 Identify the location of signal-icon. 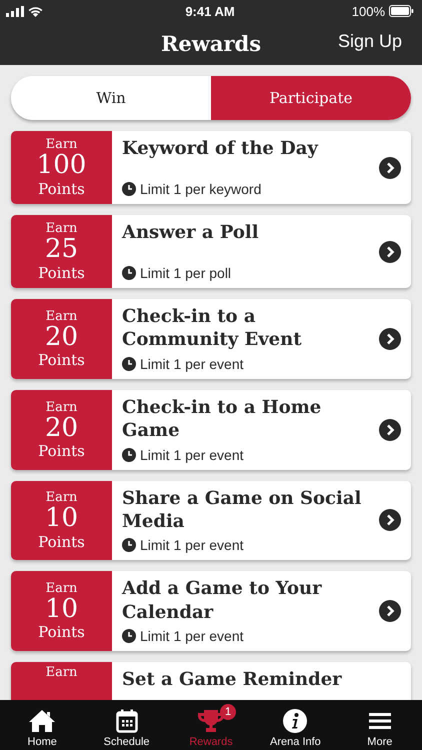
(15, 11).